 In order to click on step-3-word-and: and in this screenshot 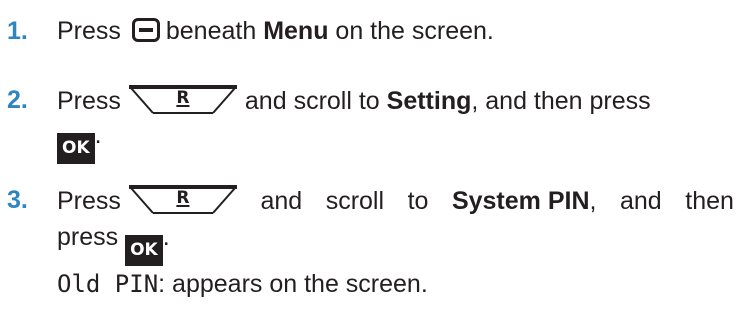, I will do `click(281, 201)`.